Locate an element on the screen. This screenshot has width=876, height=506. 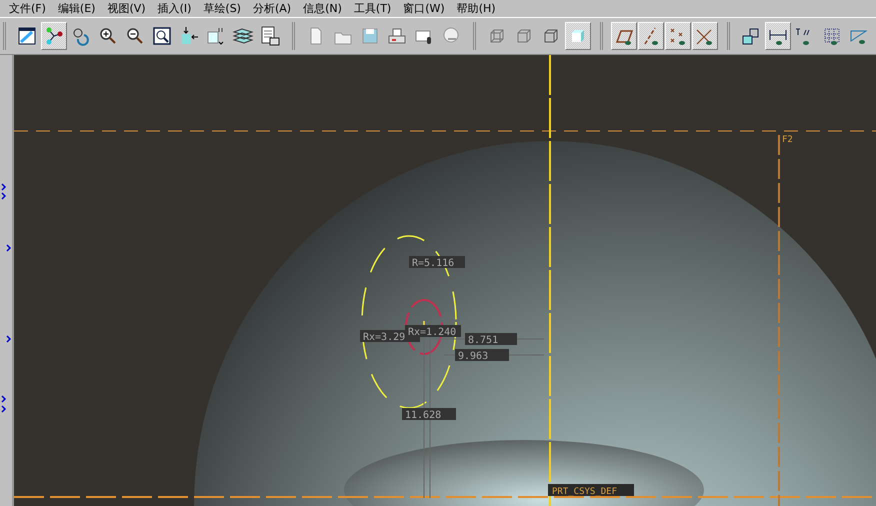
dimension-label: R=5.116 is located at coordinates (433, 263).